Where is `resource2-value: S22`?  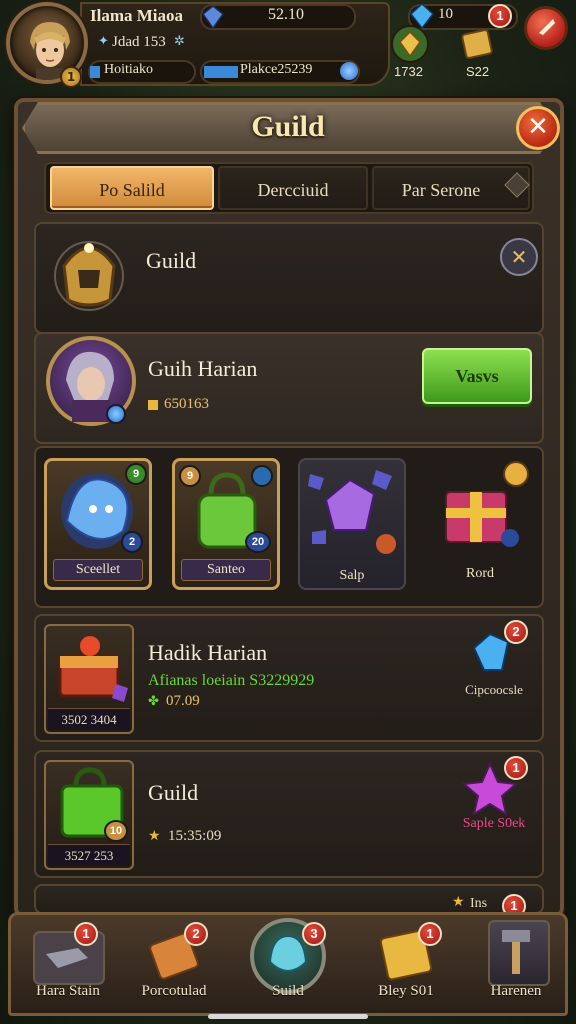
resource2-value: S22 is located at coordinates (478, 71).